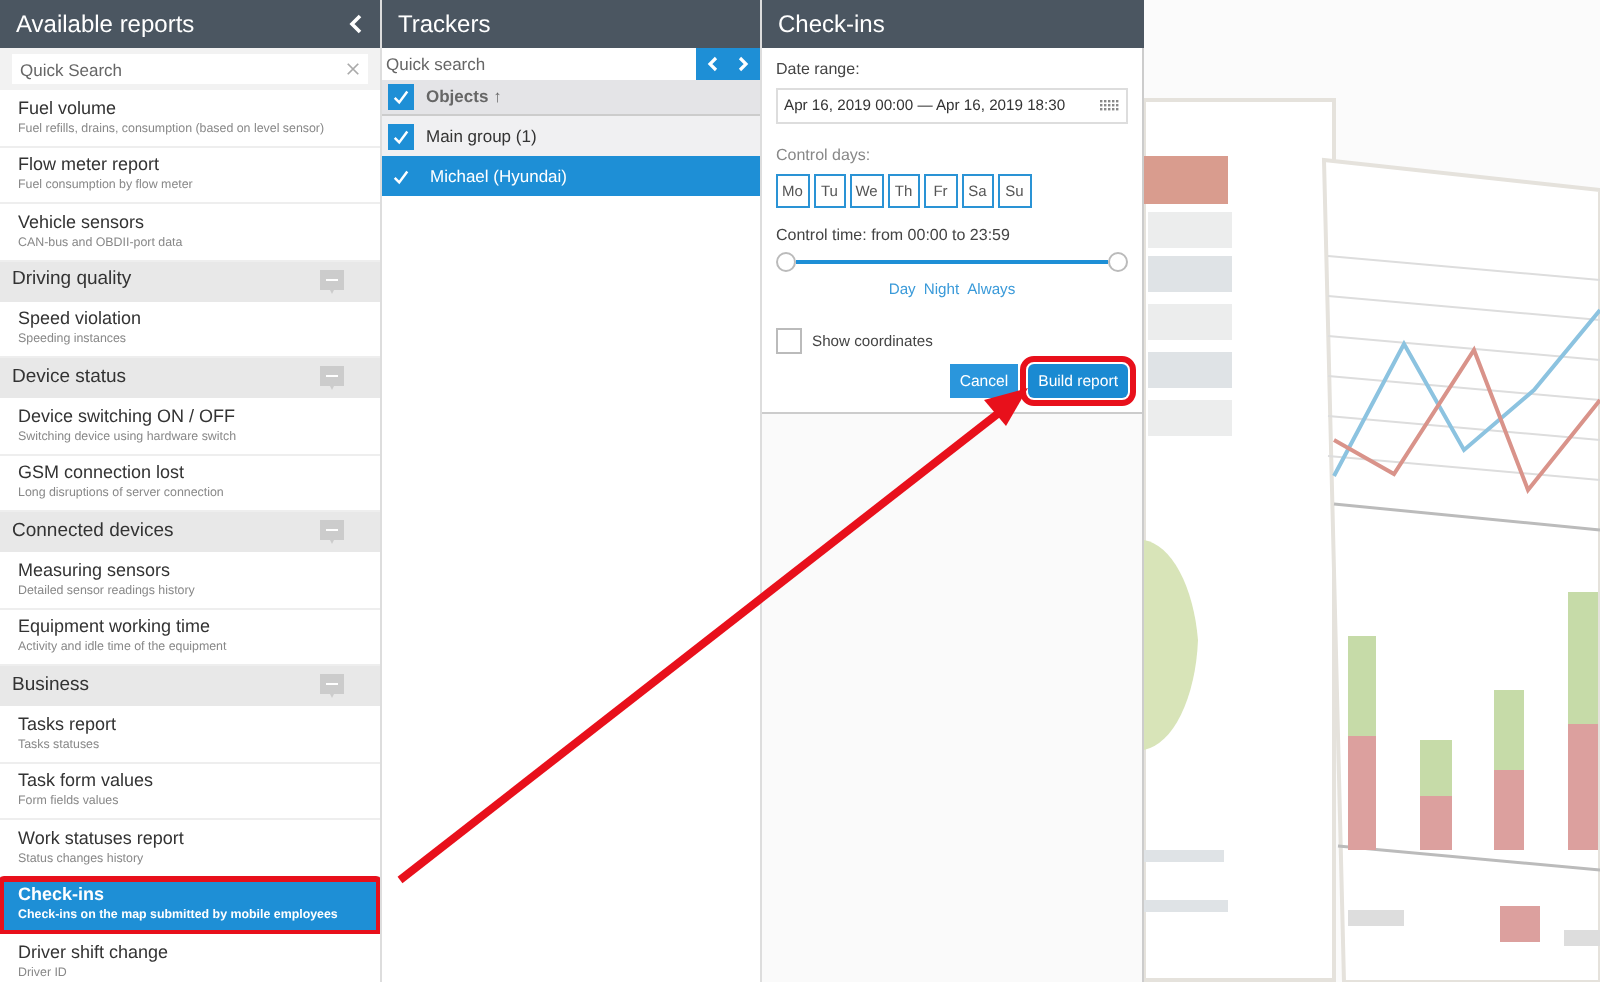  What do you see at coordinates (82, 222) in the screenshot?
I see `report-title: Vehicle sensors` at bounding box center [82, 222].